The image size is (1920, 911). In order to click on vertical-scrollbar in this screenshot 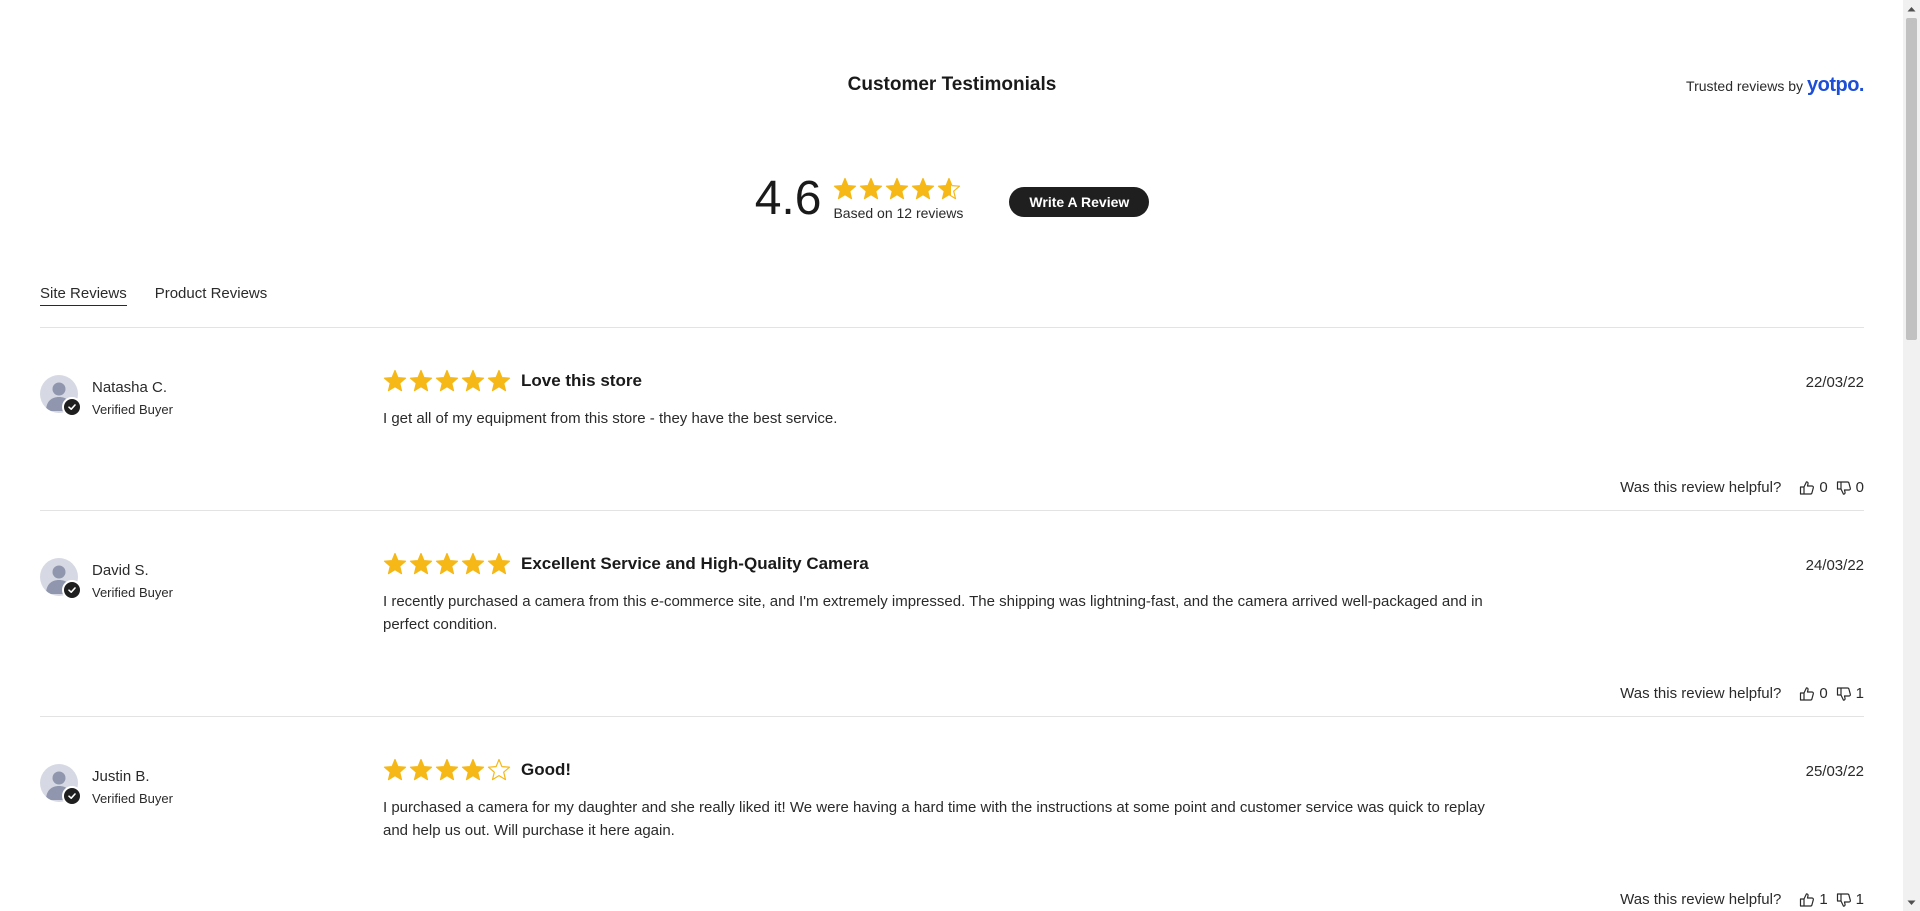, I will do `click(1911, 455)`.